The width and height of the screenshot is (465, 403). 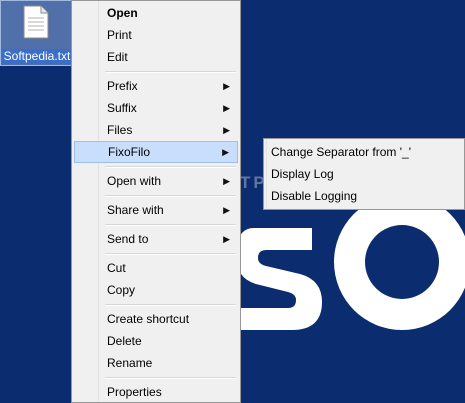 I want to click on menu-item-label: Suffix, so click(x=122, y=108).